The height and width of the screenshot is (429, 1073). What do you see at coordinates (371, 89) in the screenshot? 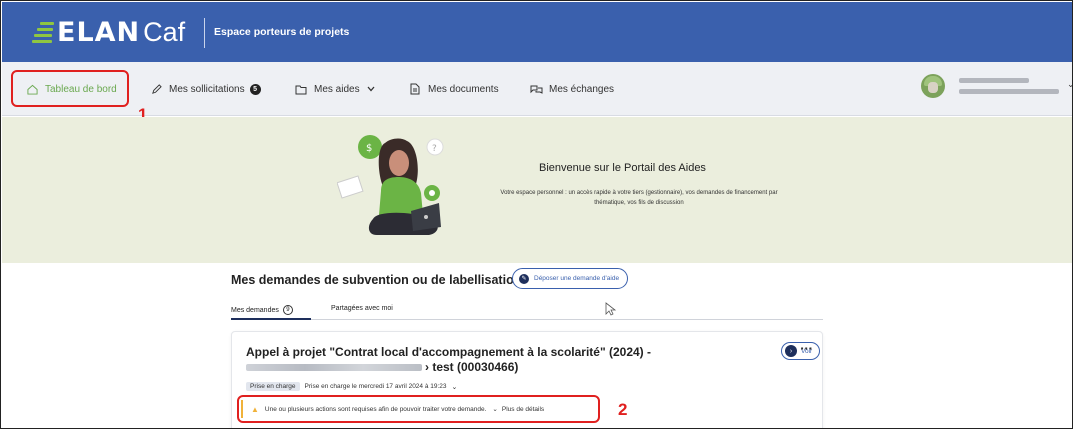
I see `chevron-down-icon` at bounding box center [371, 89].